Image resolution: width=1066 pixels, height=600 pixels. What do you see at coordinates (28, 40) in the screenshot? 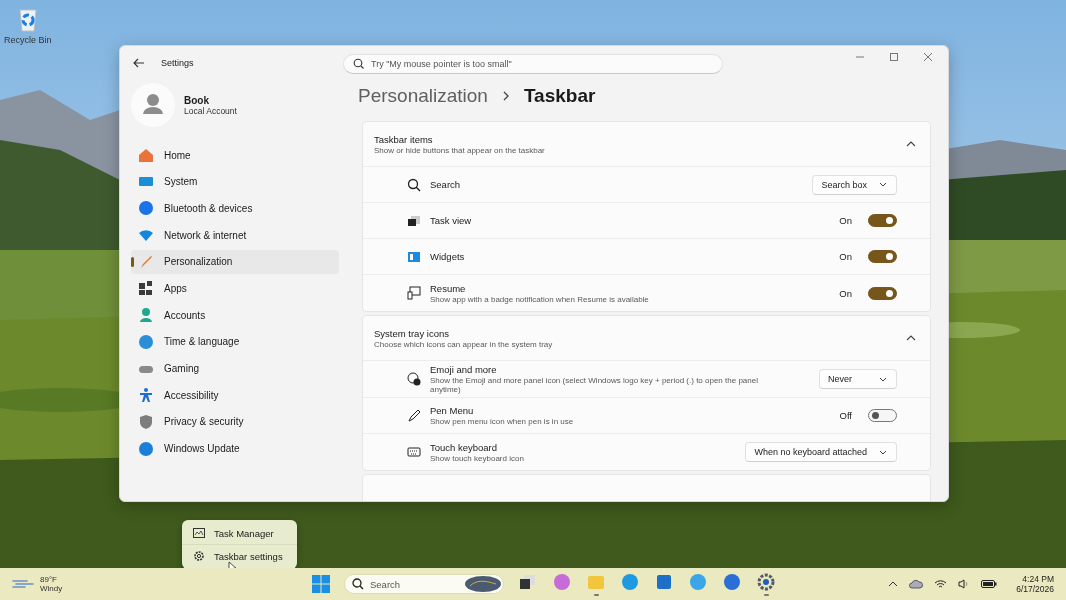
I see `desktop-icon-label: Recycle Bin` at bounding box center [28, 40].